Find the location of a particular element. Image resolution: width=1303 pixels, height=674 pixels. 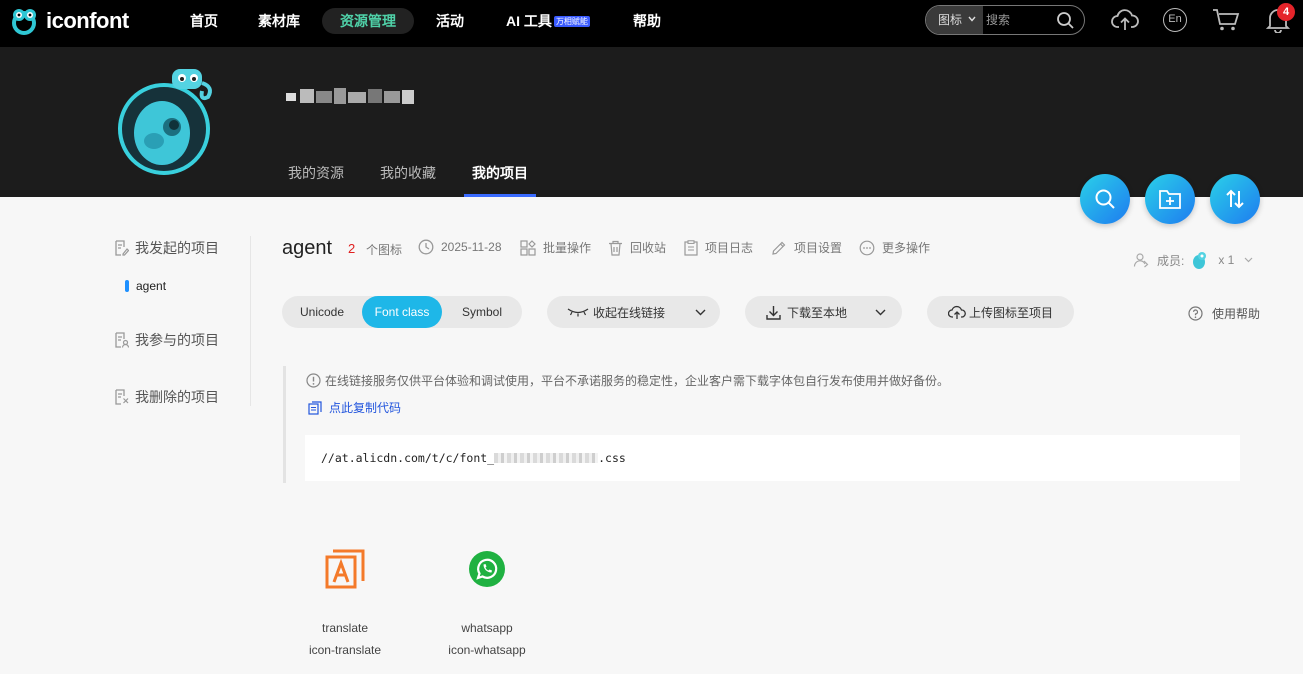

download-local-button: 下载至本地 is located at coordinates (823, 312).